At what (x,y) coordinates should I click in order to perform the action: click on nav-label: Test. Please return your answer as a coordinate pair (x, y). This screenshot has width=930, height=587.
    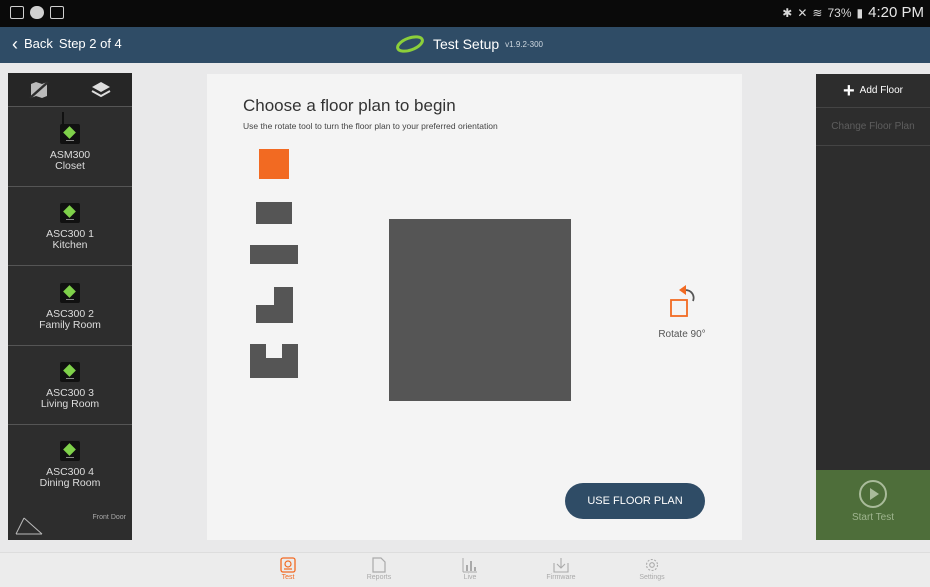
    Looking at the image, I should click on (288, 577).